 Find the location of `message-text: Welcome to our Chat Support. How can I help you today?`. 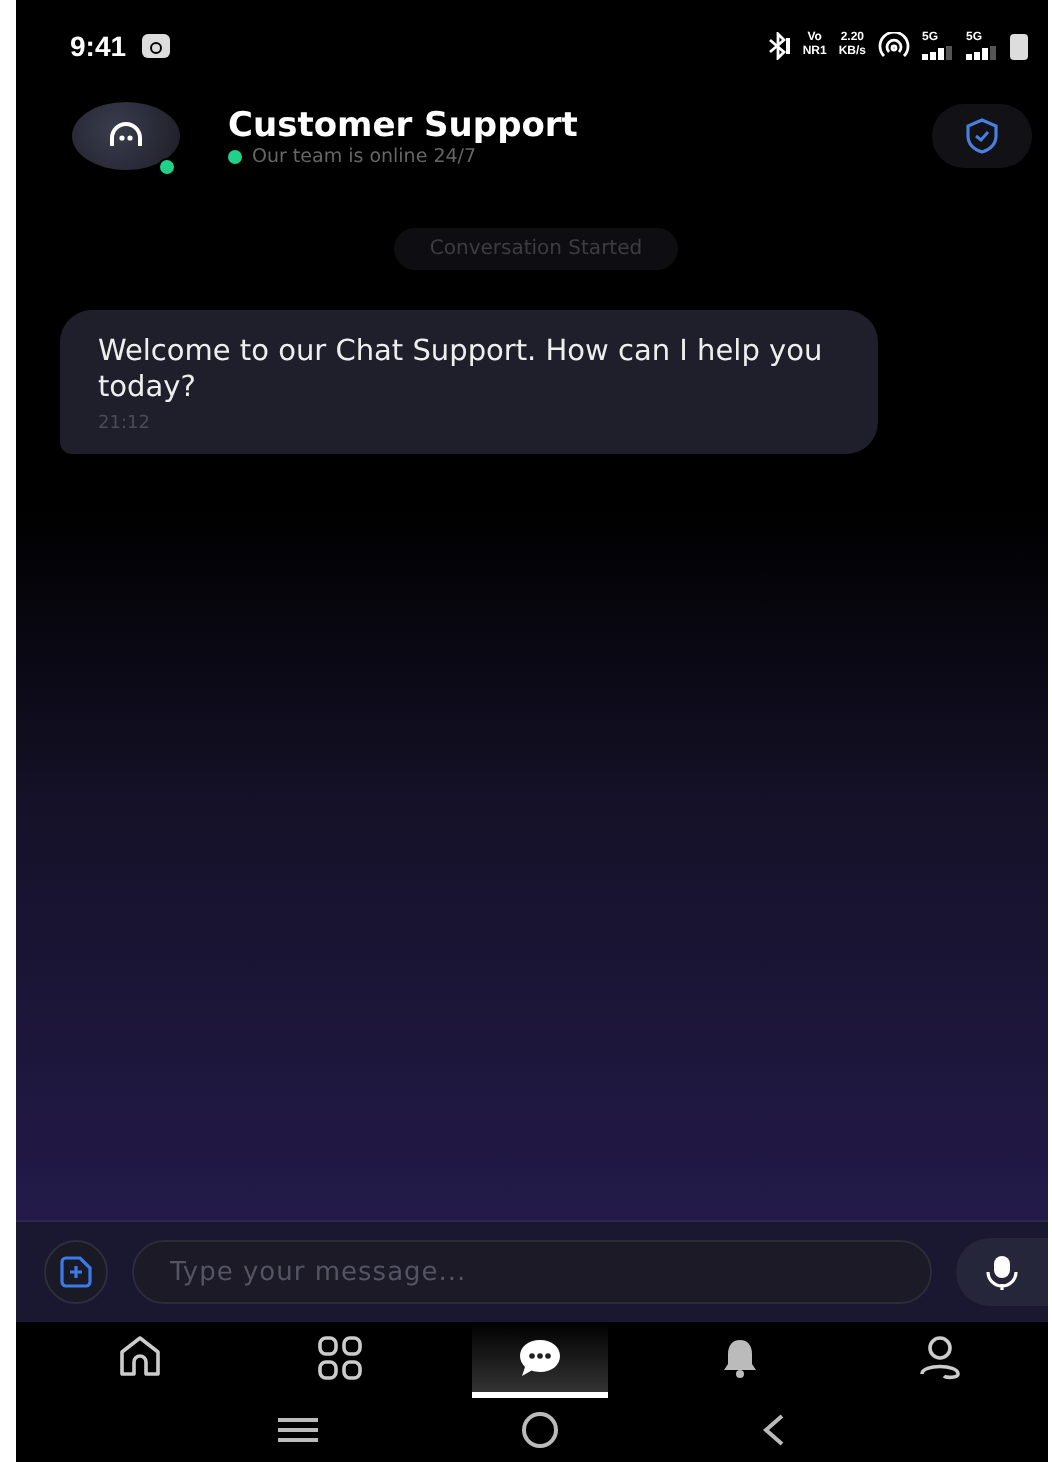

message-text: Welcome to our Chat Support. How can I help you today? is located at coordinates (461, 370).